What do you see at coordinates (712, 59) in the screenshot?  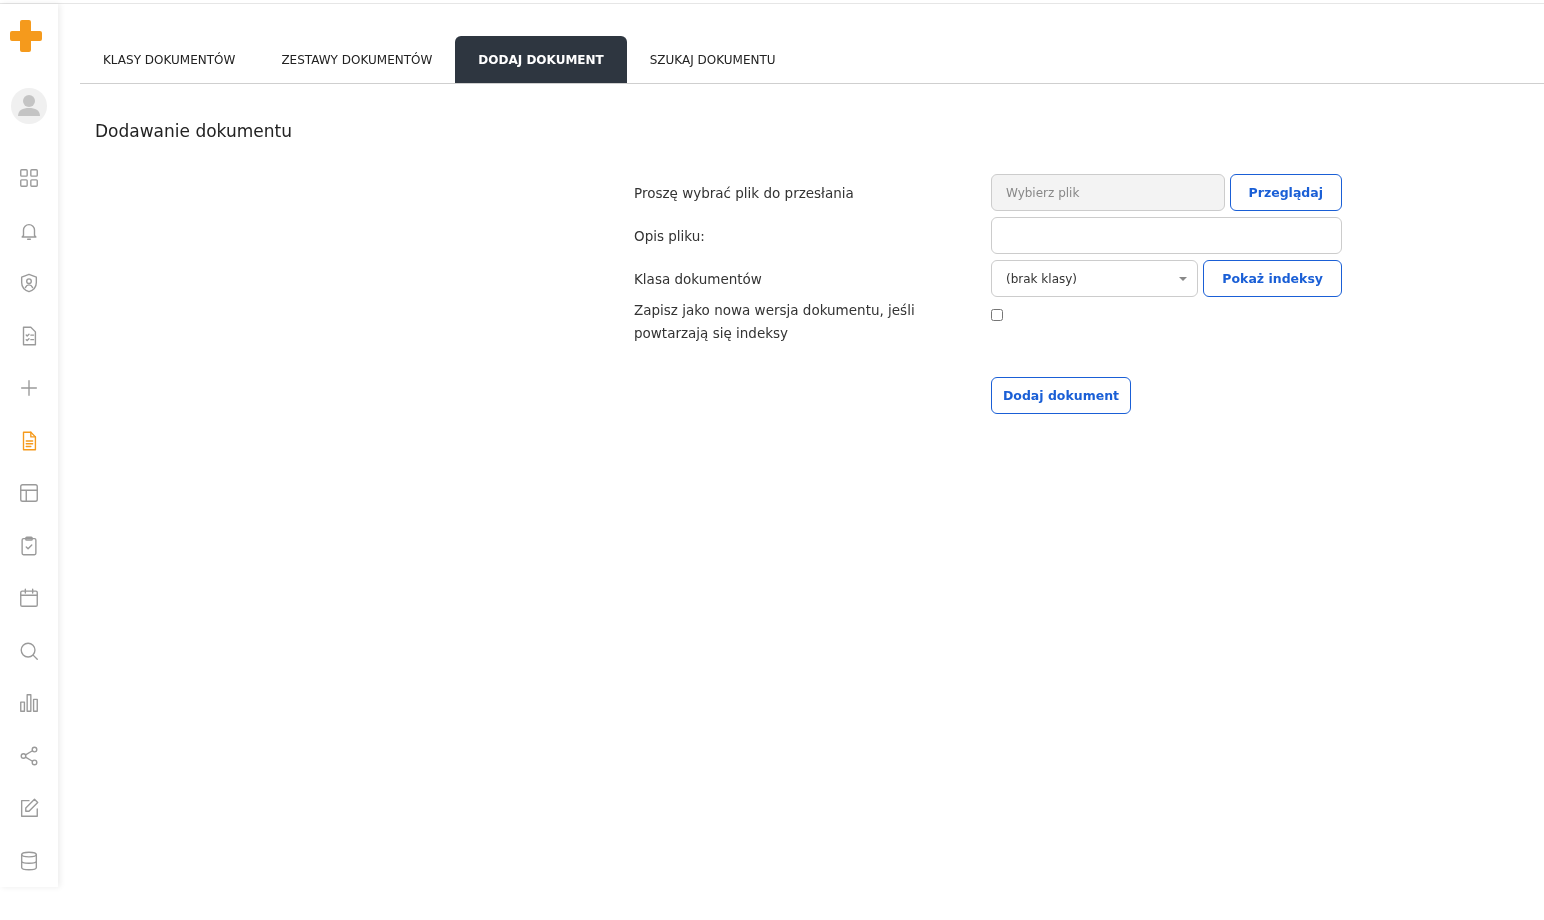 I see `tab: SZUKAJ DOKUMENTU` at bounding box center [712, 59].